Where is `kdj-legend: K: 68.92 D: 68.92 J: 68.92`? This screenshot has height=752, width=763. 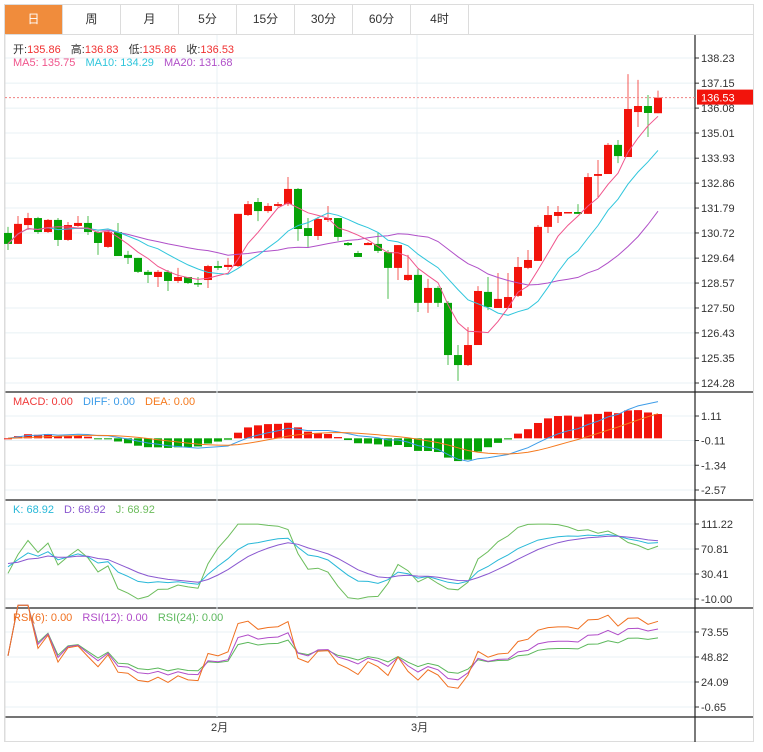 kdj-legend: K: 68.92 D: 68.92 J: 68.92 is located at coordinates (87, 510).